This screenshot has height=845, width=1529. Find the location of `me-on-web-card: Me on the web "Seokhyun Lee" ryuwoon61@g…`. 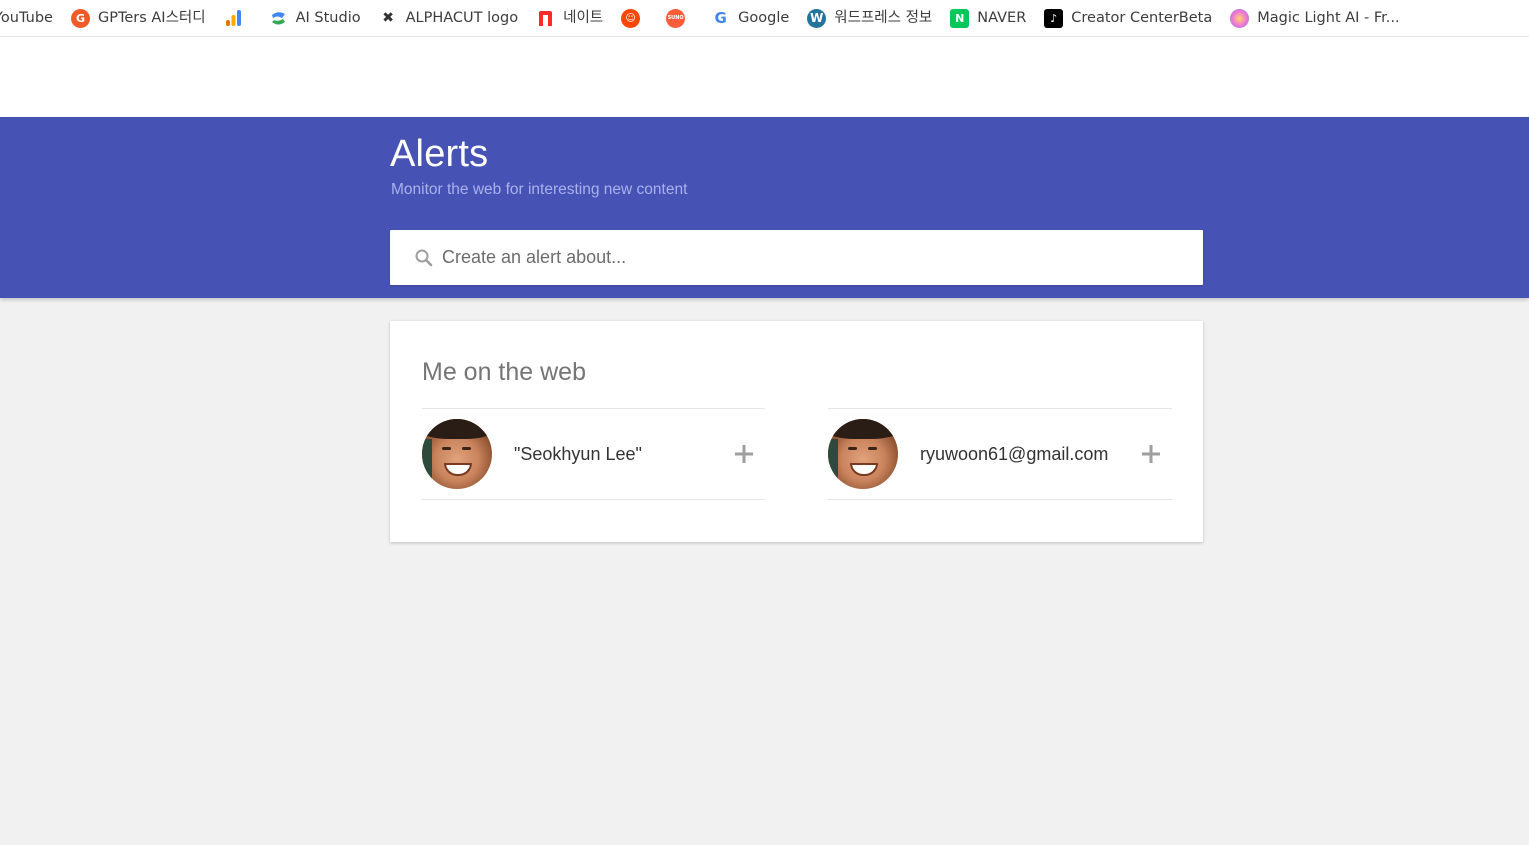

me-on-web-card: Me on the web "Seokhyun Lee" ryuwoon61@g… is located at coordinates (796, 431).